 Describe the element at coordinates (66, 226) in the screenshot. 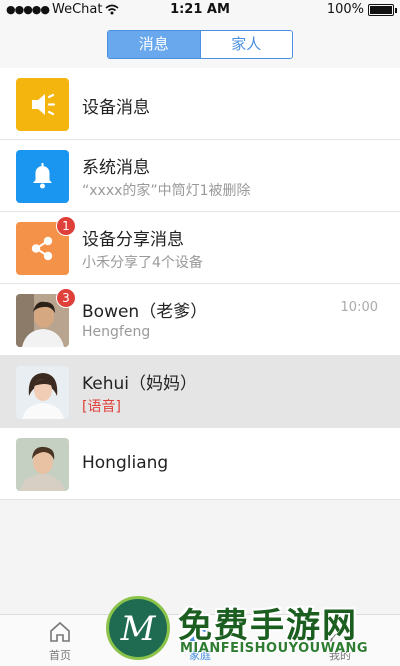

I see `unread-badge: 1` at that location.